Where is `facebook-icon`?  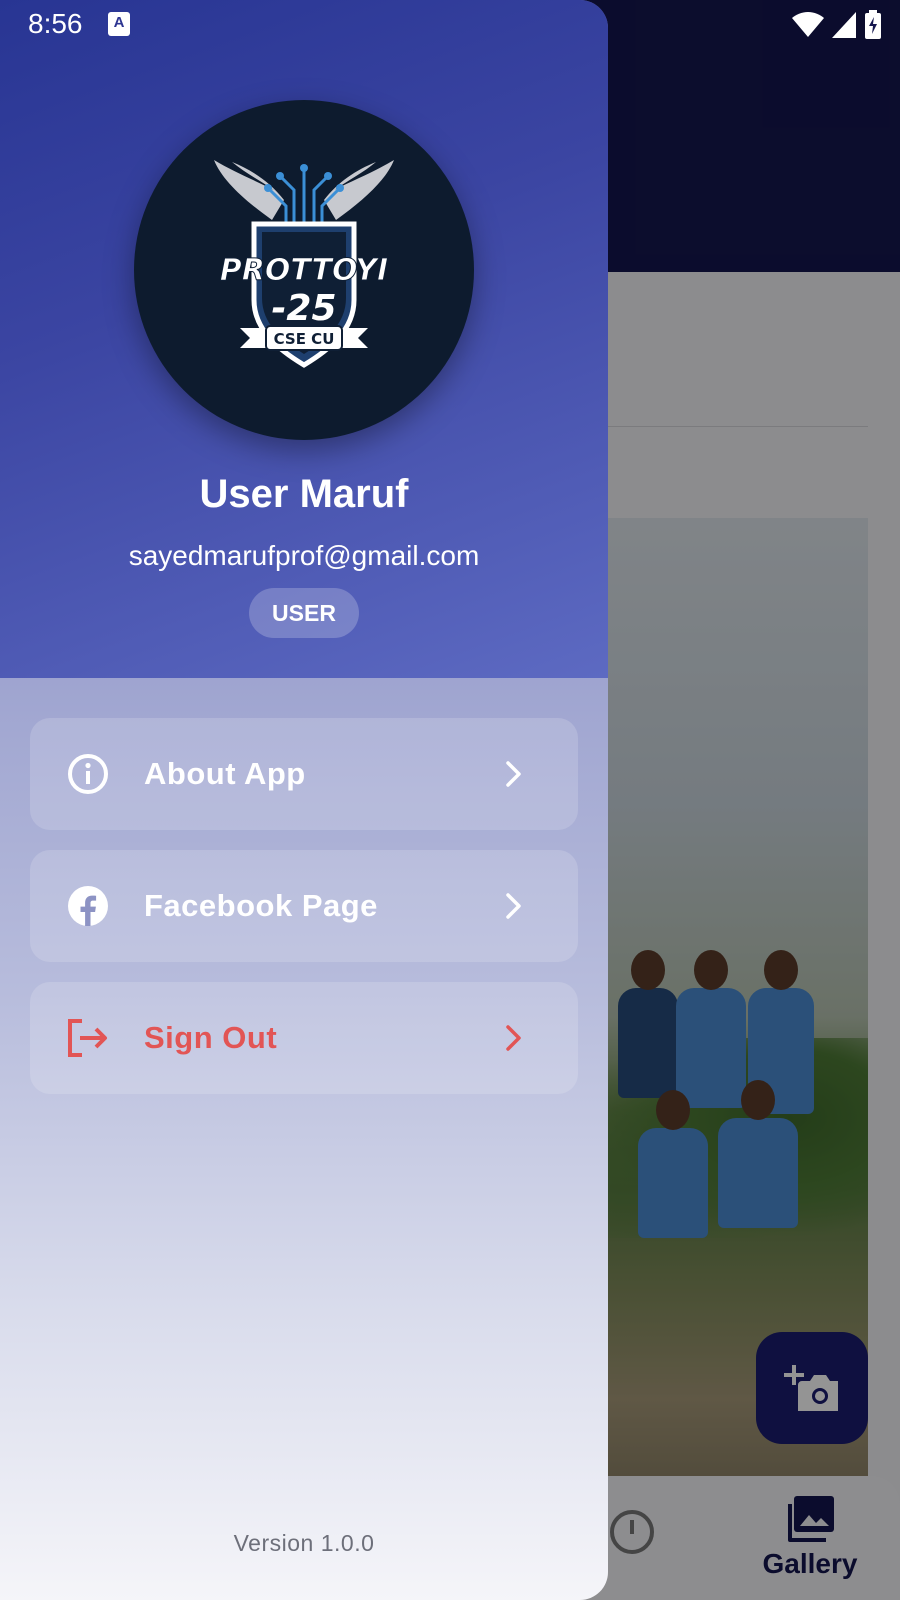
facebook-icon is located at coordinates (88, 906).